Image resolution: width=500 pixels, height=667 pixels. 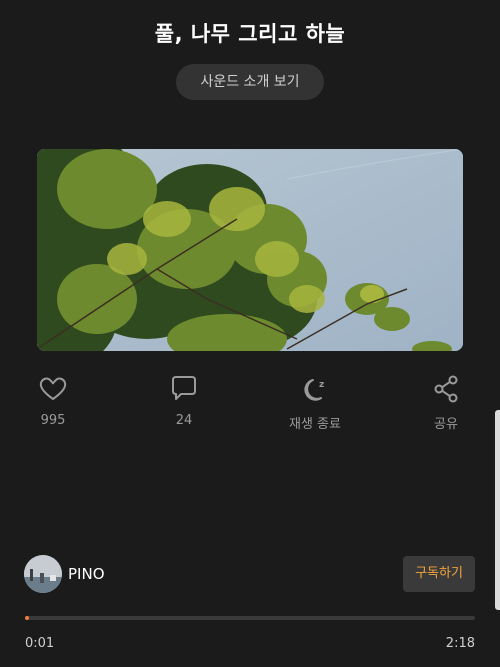 I want to click on share-action: 공유, so click(x=446, y=403).